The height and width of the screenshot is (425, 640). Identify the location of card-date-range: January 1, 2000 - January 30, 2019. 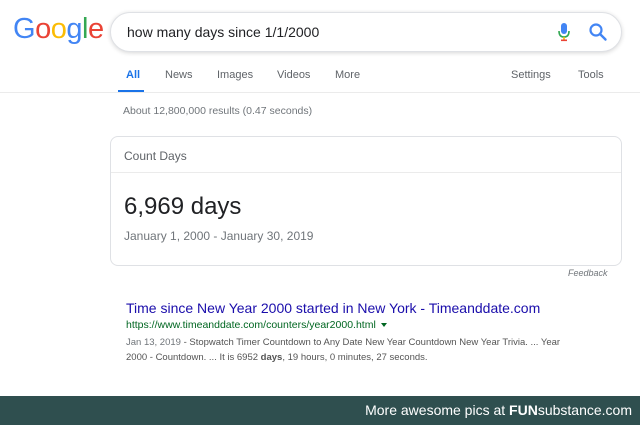
(219, 236).